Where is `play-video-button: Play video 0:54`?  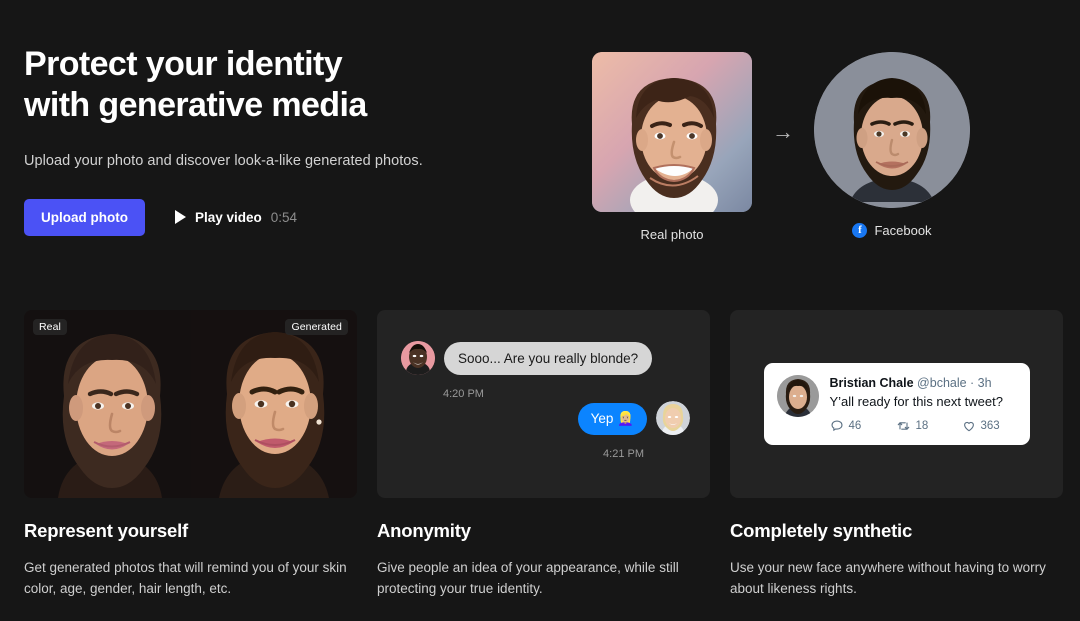 play-video-button: Play video 0:54 is located at coordinates (236, 217).